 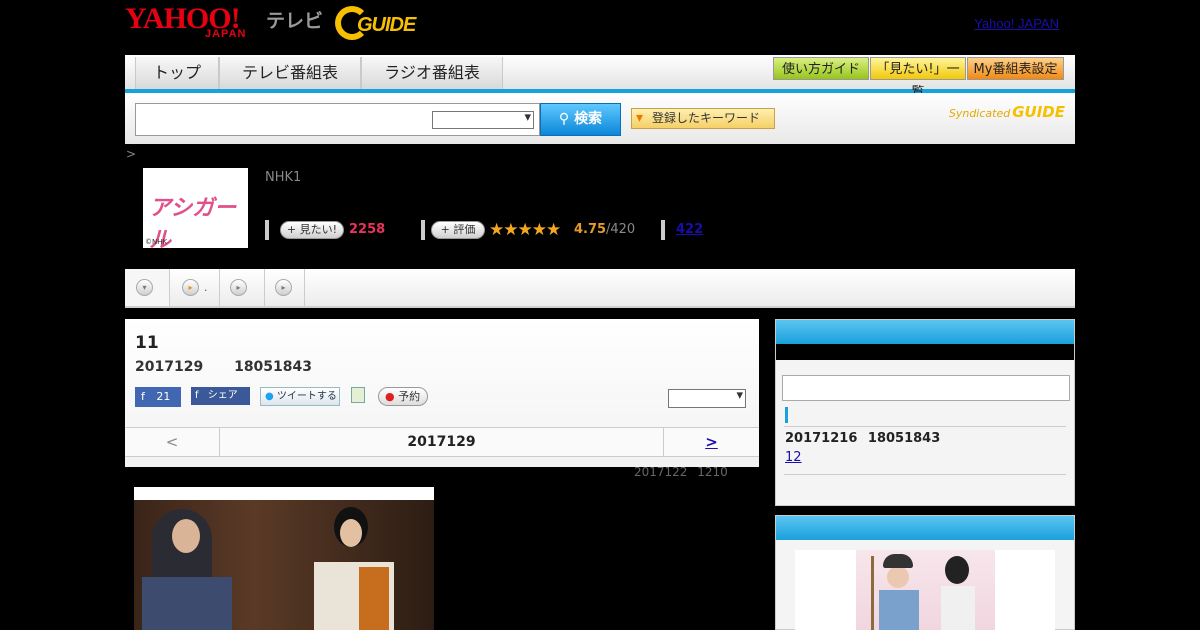 I want to click on search-bar: ⚲ 検索 登録したキーワード SyndicatedGUIDE, so click(x=600, y=118).